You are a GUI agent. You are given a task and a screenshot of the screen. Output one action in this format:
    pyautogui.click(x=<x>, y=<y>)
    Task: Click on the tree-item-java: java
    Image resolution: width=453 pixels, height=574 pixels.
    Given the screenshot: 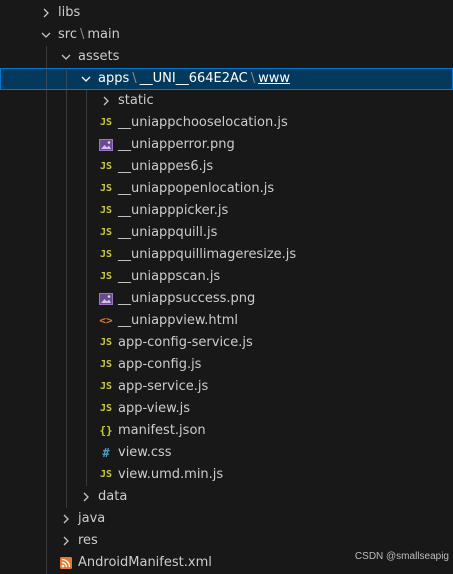 What is the action you would take?
    pyautogui.click(x=226, y=519)
    